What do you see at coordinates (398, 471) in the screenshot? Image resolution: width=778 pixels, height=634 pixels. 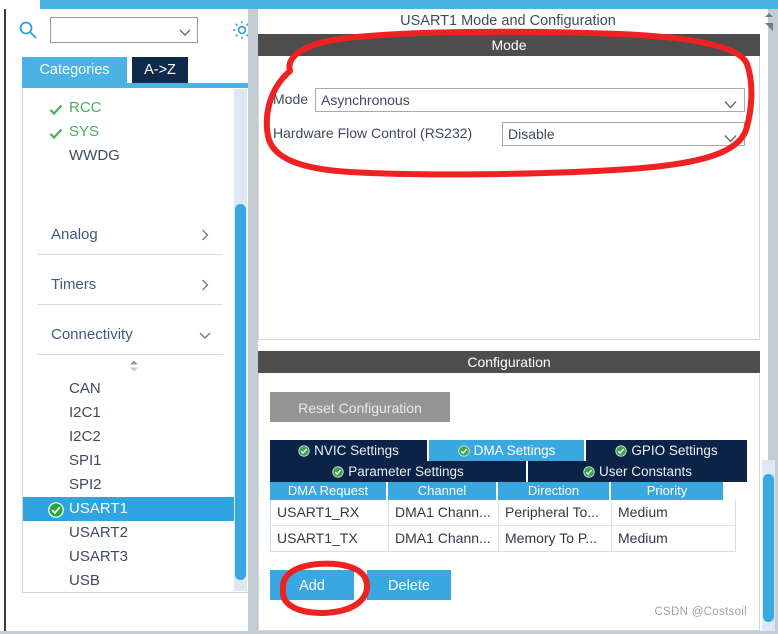 I see `tab-parameter-settings: Parameter Settings` at bounding box center [398, 471].